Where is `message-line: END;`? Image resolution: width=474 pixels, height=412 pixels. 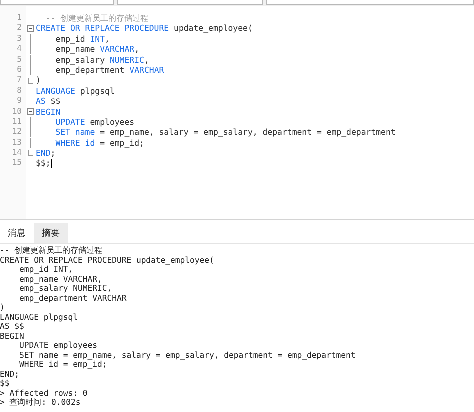 message-line: END; is located at coordinates (10, 374).